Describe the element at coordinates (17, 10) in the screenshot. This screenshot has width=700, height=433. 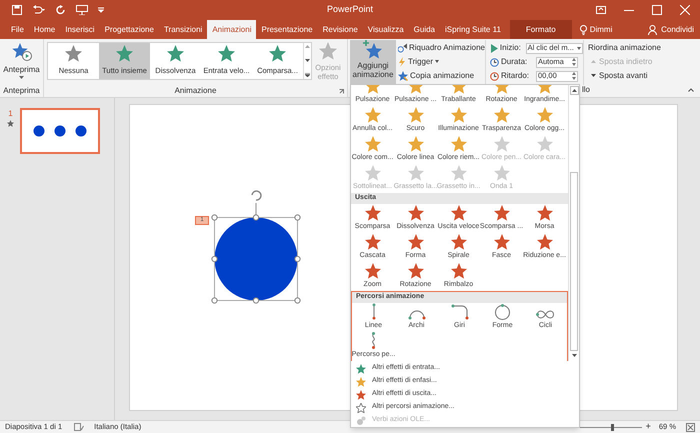
I see `save-icon` at that location.